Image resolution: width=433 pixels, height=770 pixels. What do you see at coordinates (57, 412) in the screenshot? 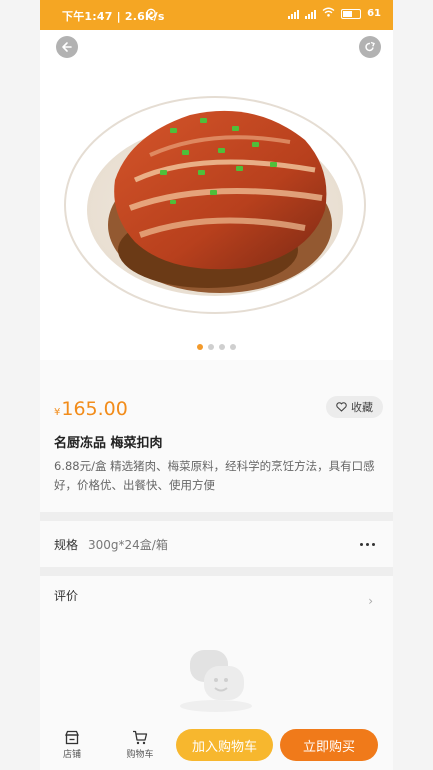
I see `currency-symbol: ¥` at bounding box center [57, 412].